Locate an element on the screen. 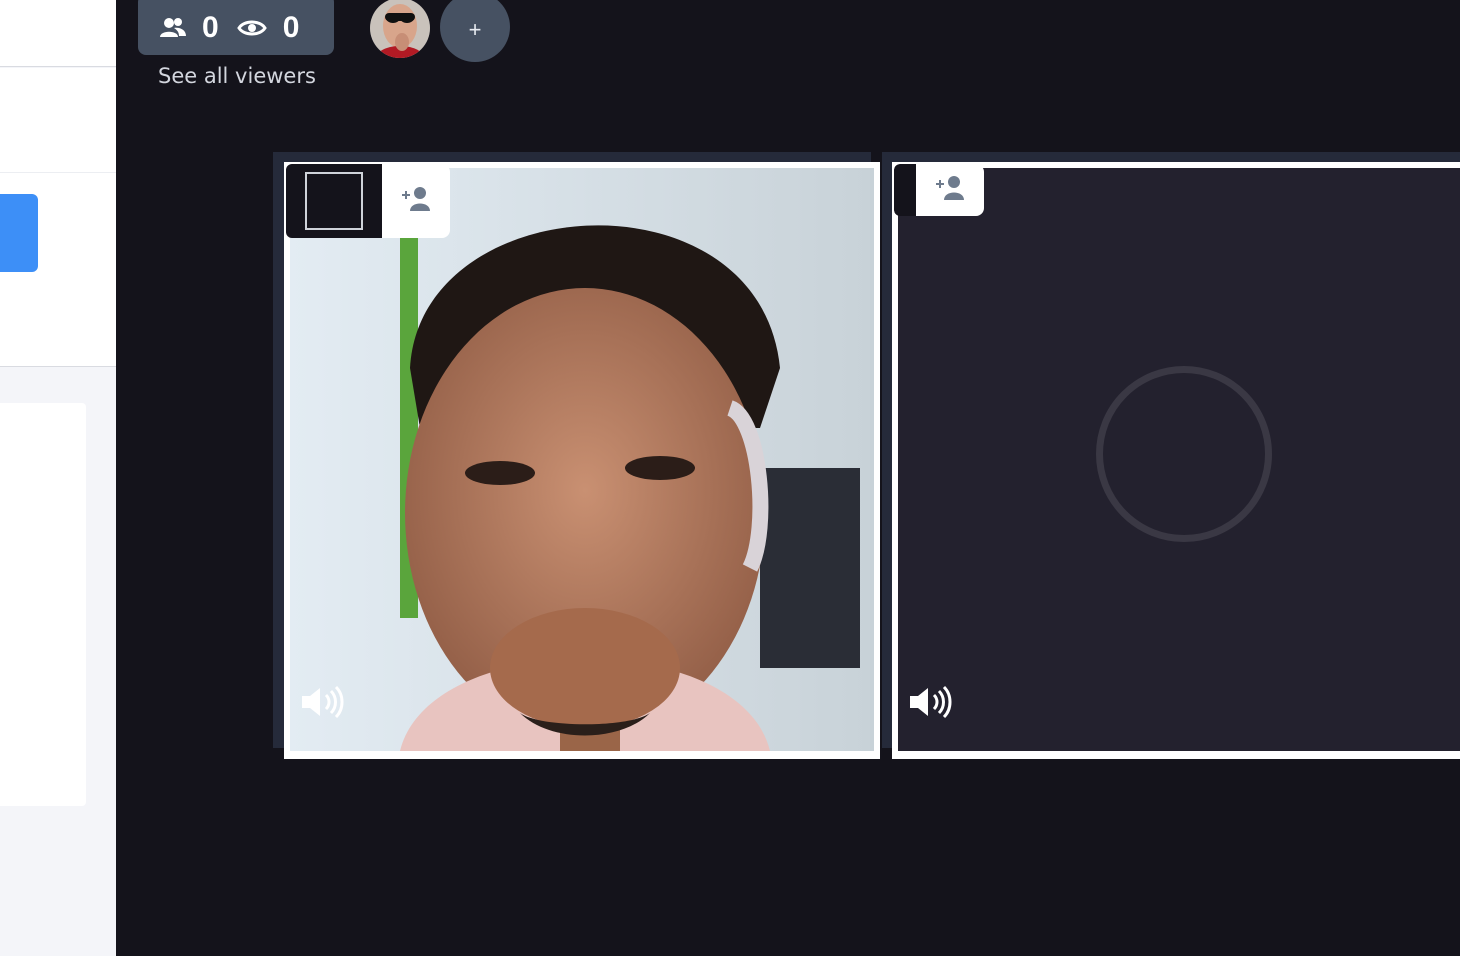  left-panel-top is located at coordinates (58, 33).